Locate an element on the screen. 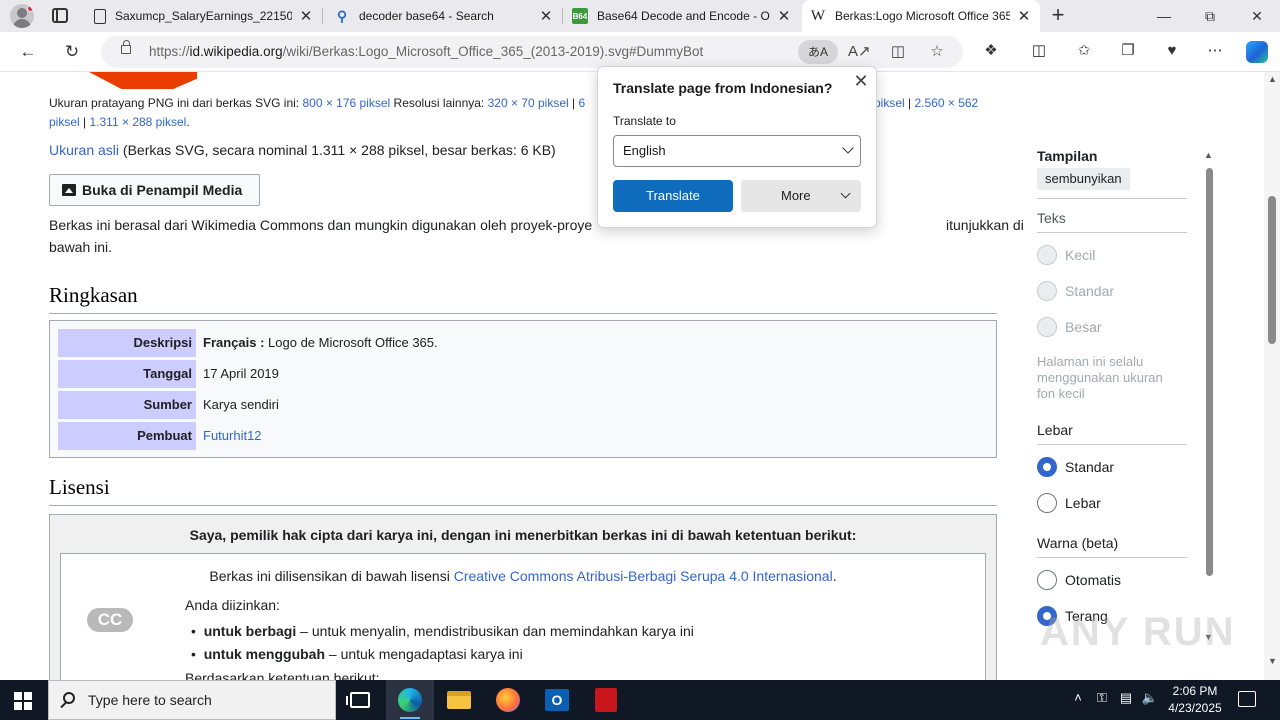 The height and width of the screenshot is (720, 1280). taskbar-firefox is located at coordinates (508, 700).